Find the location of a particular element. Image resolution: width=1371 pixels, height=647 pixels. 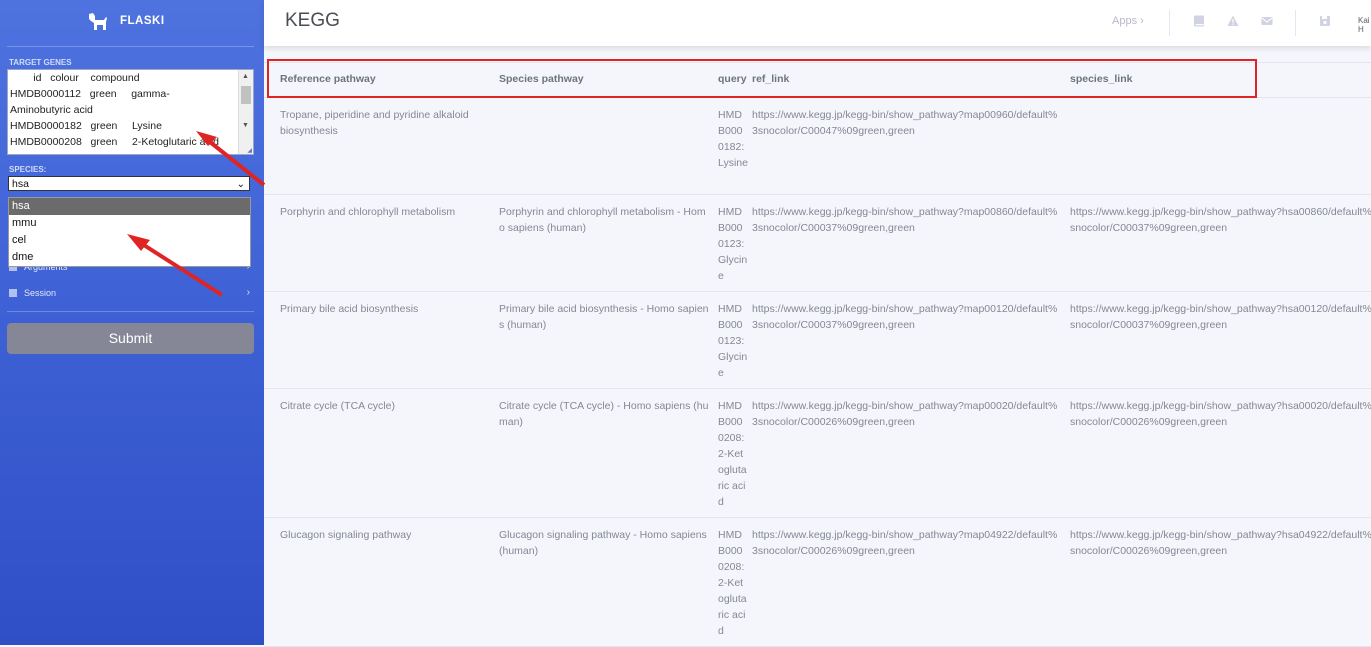

genes-row: HMDB0000208 green 2-Ketoglutaric acid is located at coordinates (114, 142).